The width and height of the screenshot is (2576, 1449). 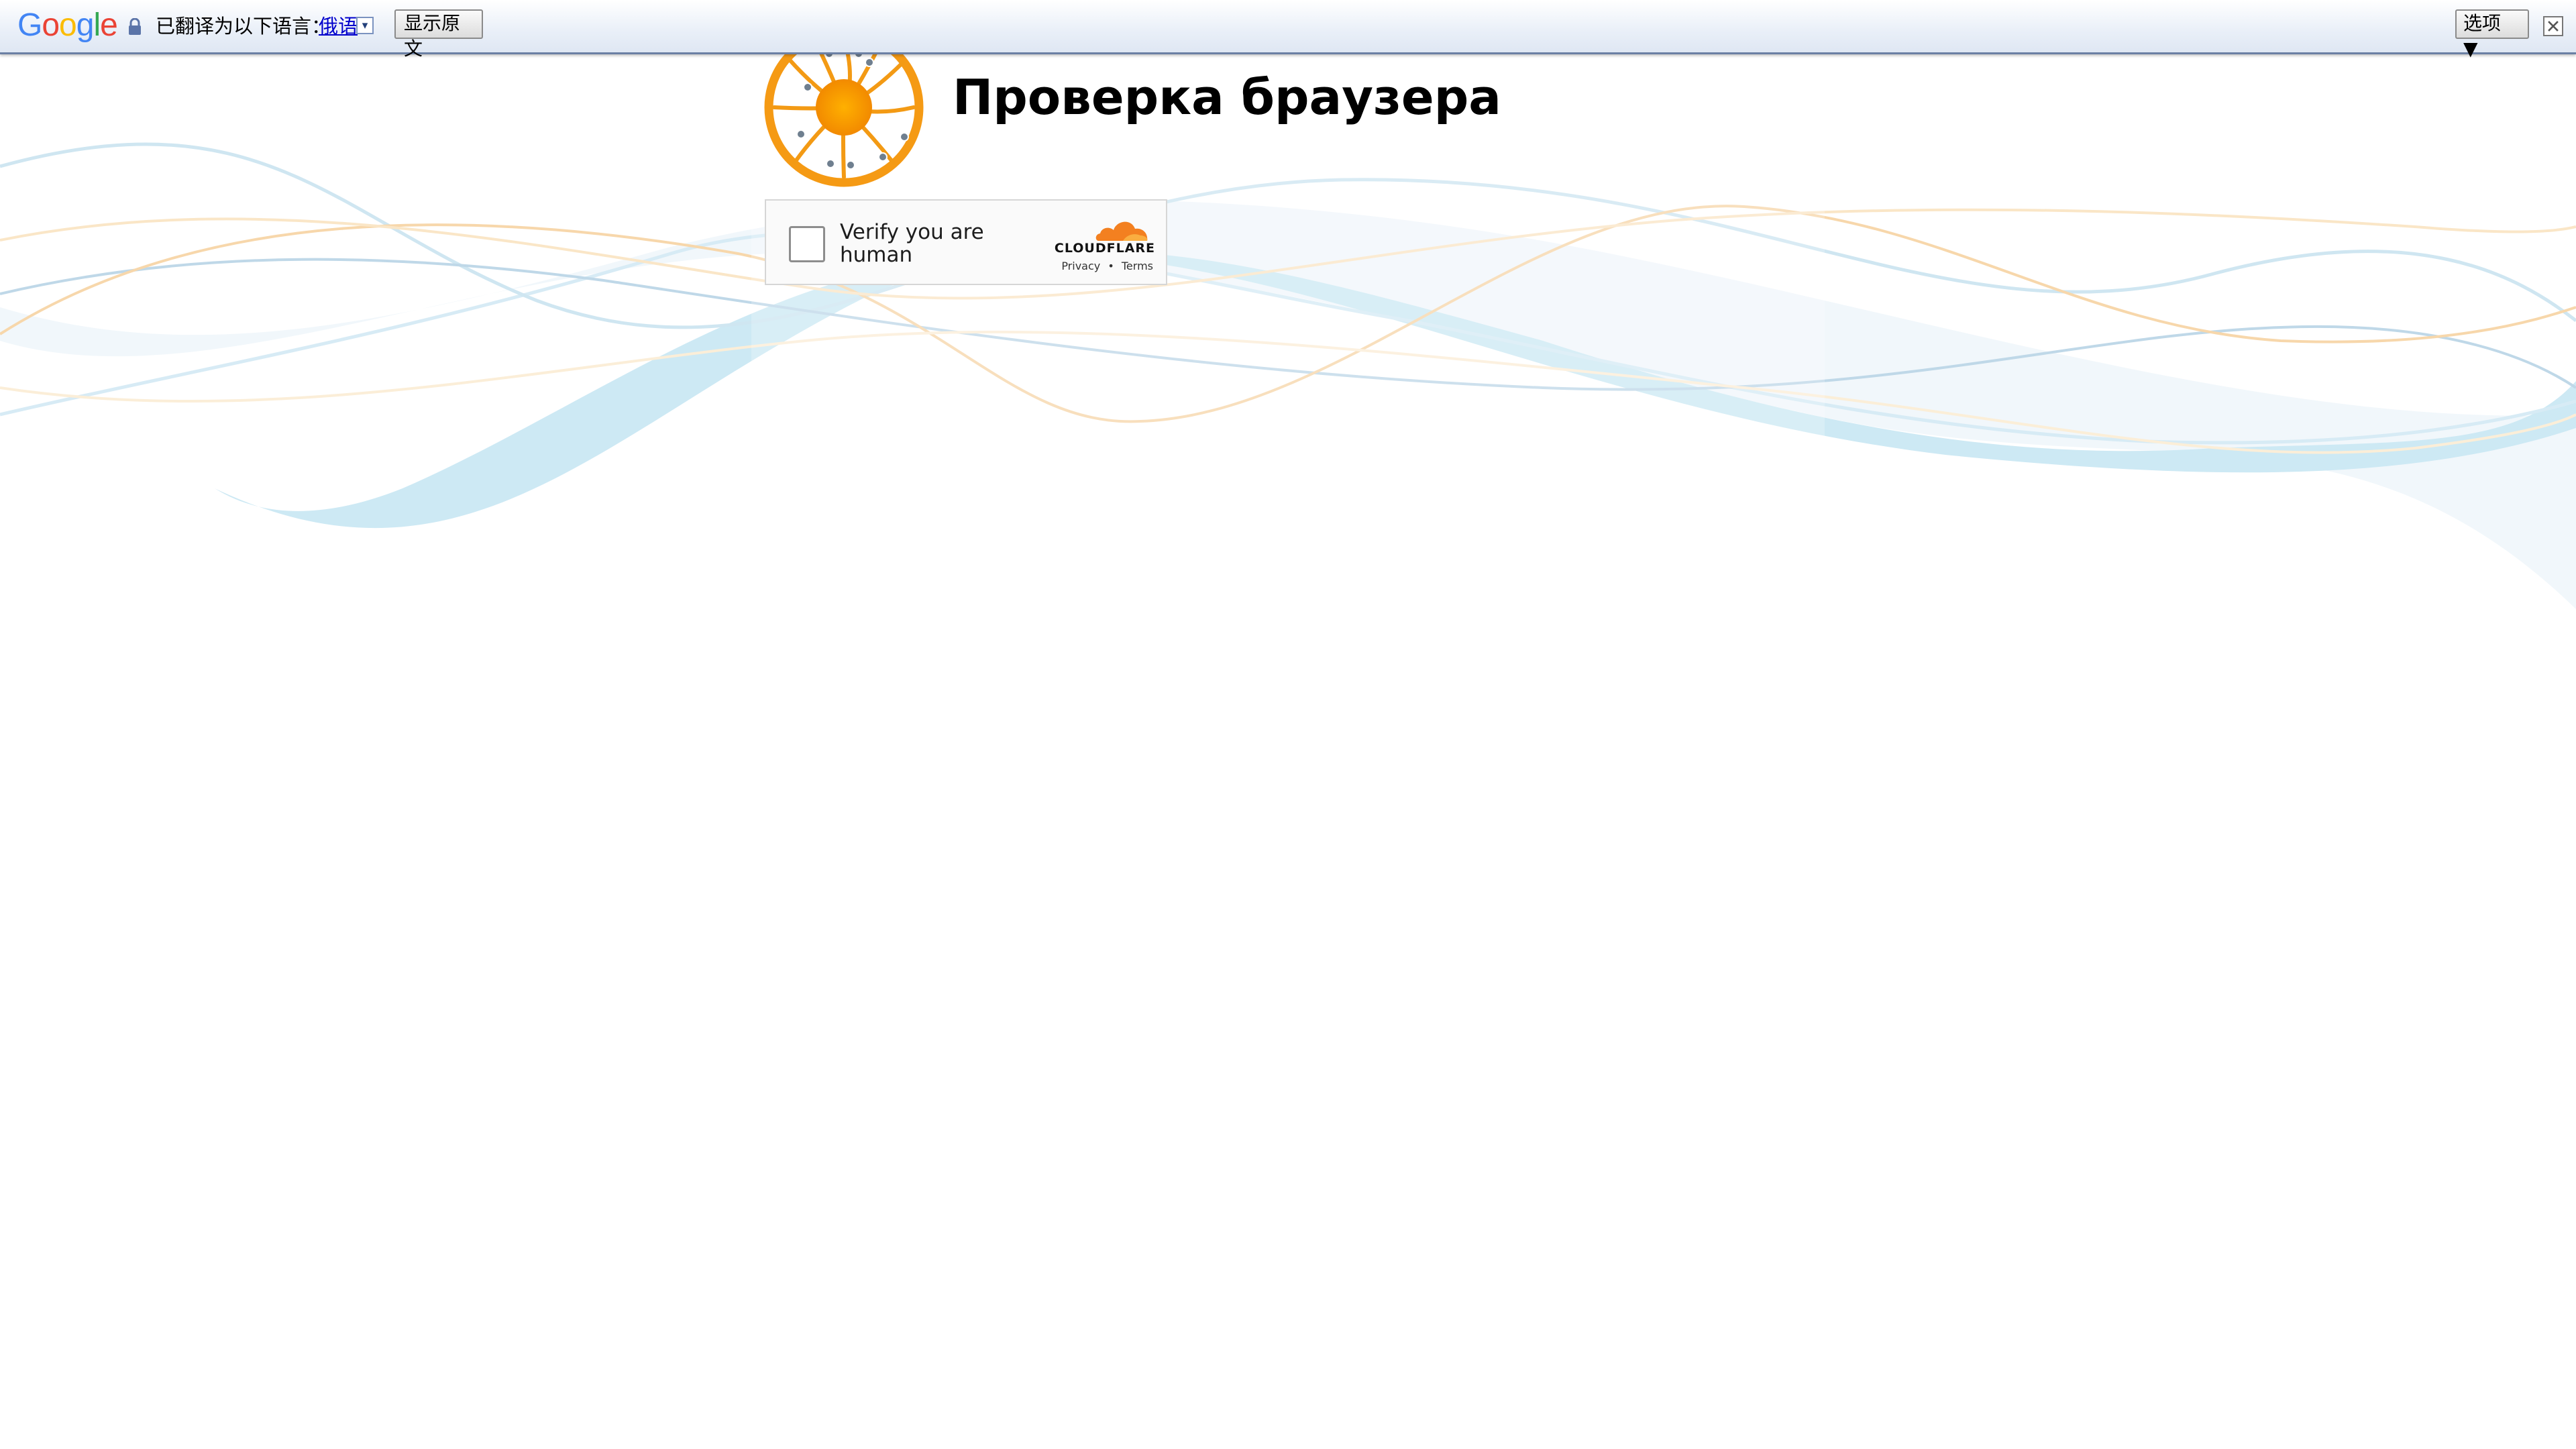 What do you see at coordinates (2492, 34) in the screenshot?
I see `options-button: 选项 ▼` at bounding box center [2492, 34].